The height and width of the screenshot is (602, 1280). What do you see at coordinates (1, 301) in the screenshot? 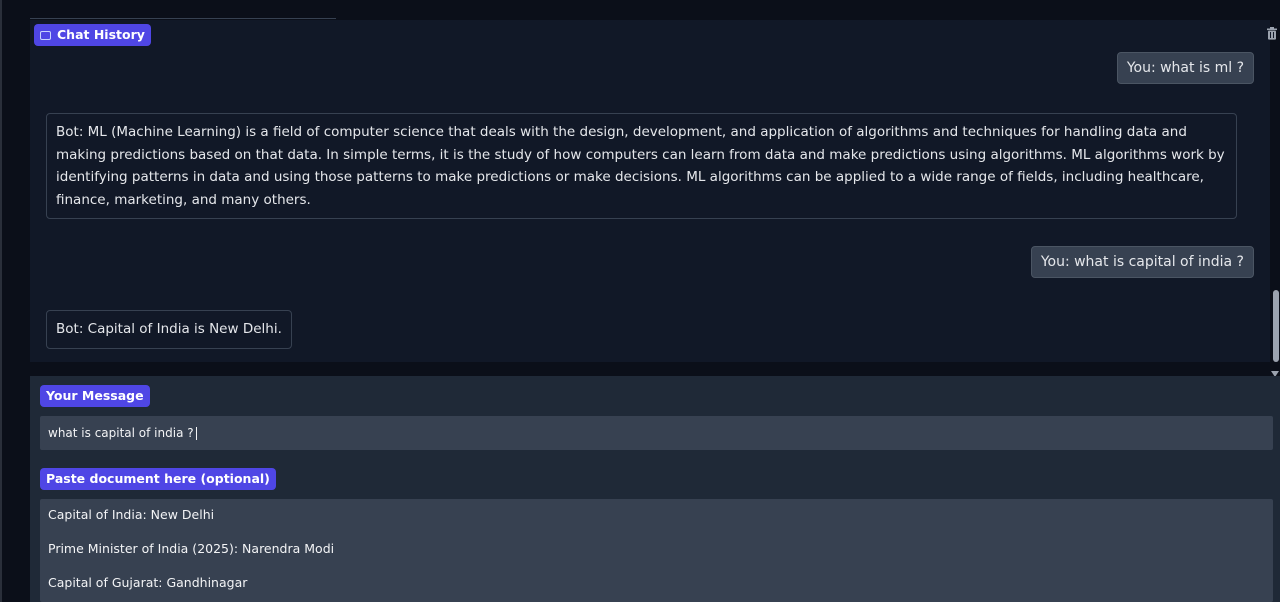
I see `left-border` at bounding box center [1, 301].